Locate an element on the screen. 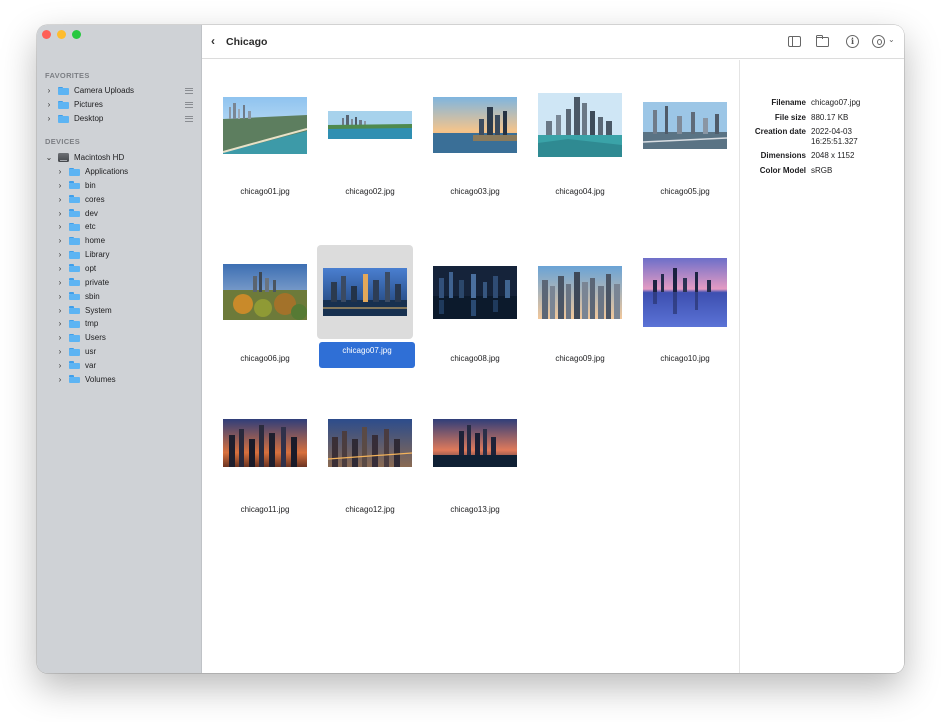 The height and width of the screenshot is (722, 941). sidebar-folder-item: › System is located at coordinates (84, 310).